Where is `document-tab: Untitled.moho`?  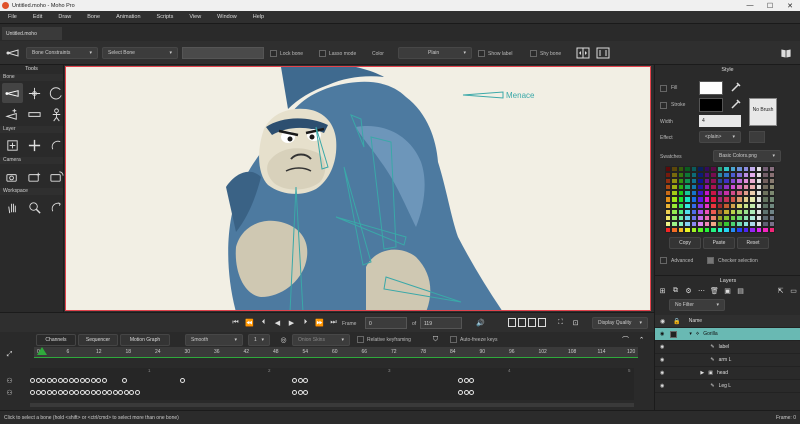 document-tab: Untitled.moho is located at coordinates (32, 33).